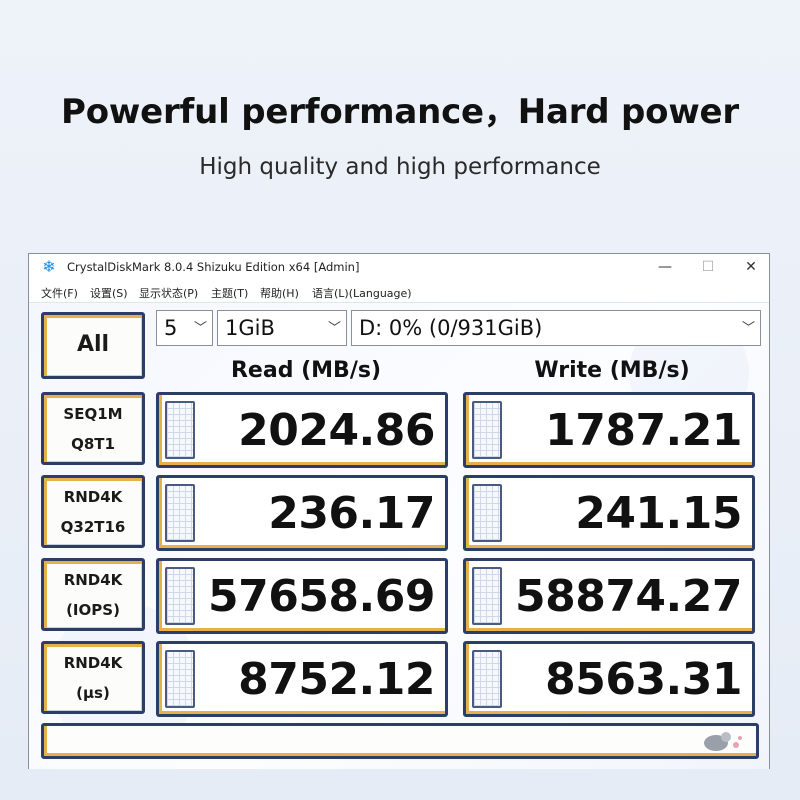  I want to click on subline: High quality and high performance, so click(400, 167).